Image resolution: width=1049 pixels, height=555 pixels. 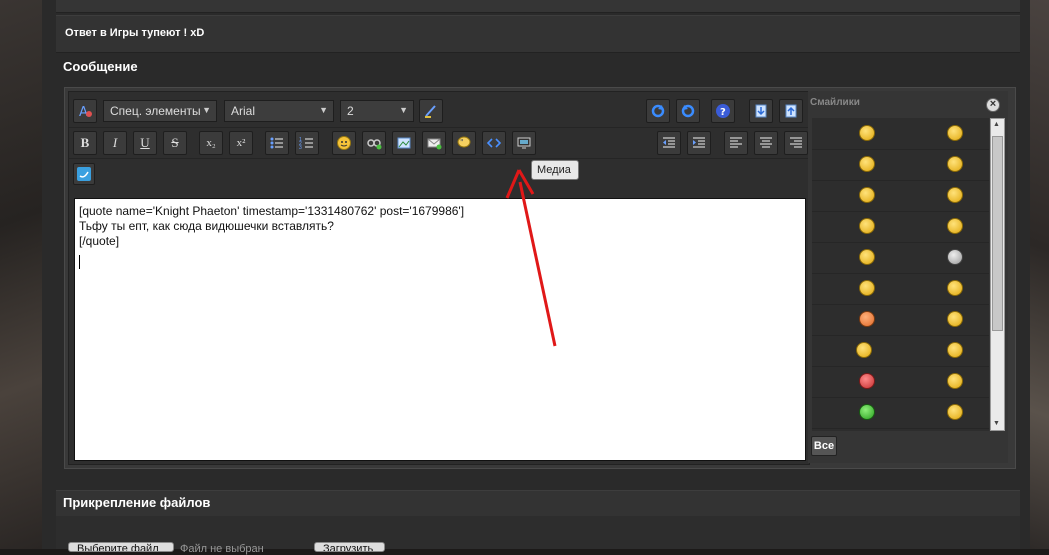 I want to click on text-caret, so click(x=79, y=262).